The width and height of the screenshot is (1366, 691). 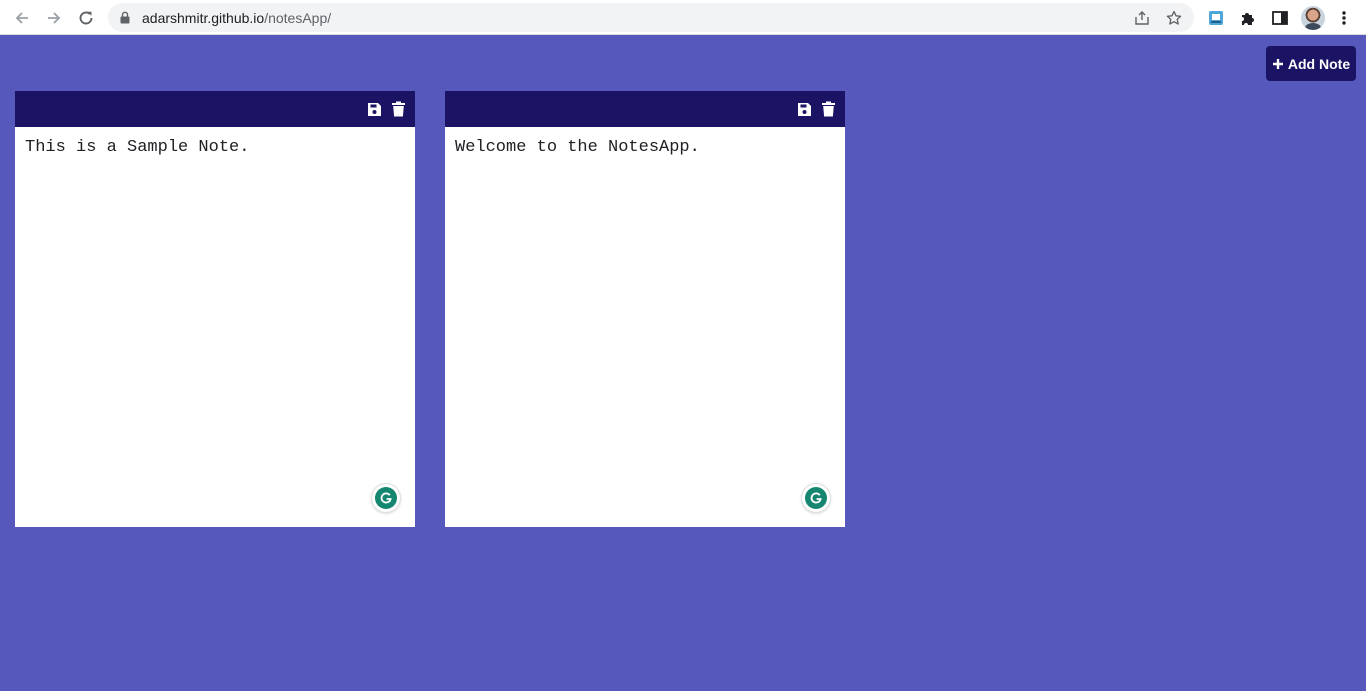 I want to click on forward-button, so click(x=54, y=18).